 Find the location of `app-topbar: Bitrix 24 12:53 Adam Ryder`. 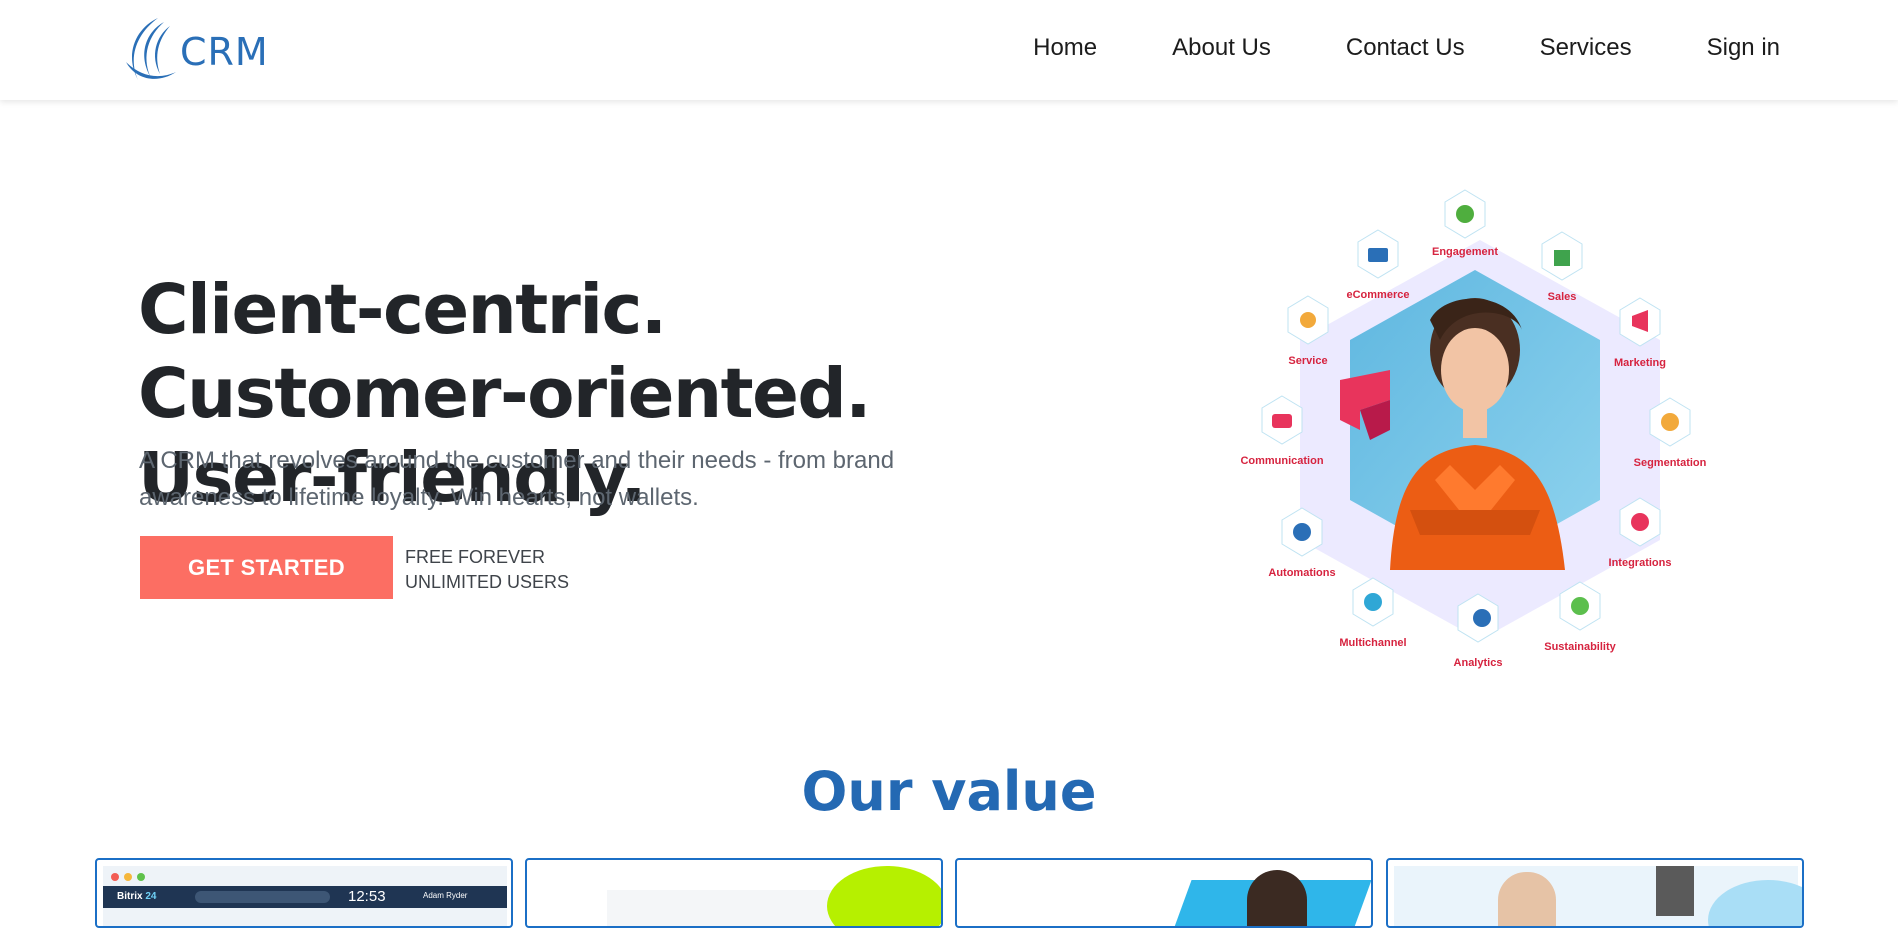

app-topbar: Bitrix 24 12:53 Adam Ryder is located at coordinates (305, 897).